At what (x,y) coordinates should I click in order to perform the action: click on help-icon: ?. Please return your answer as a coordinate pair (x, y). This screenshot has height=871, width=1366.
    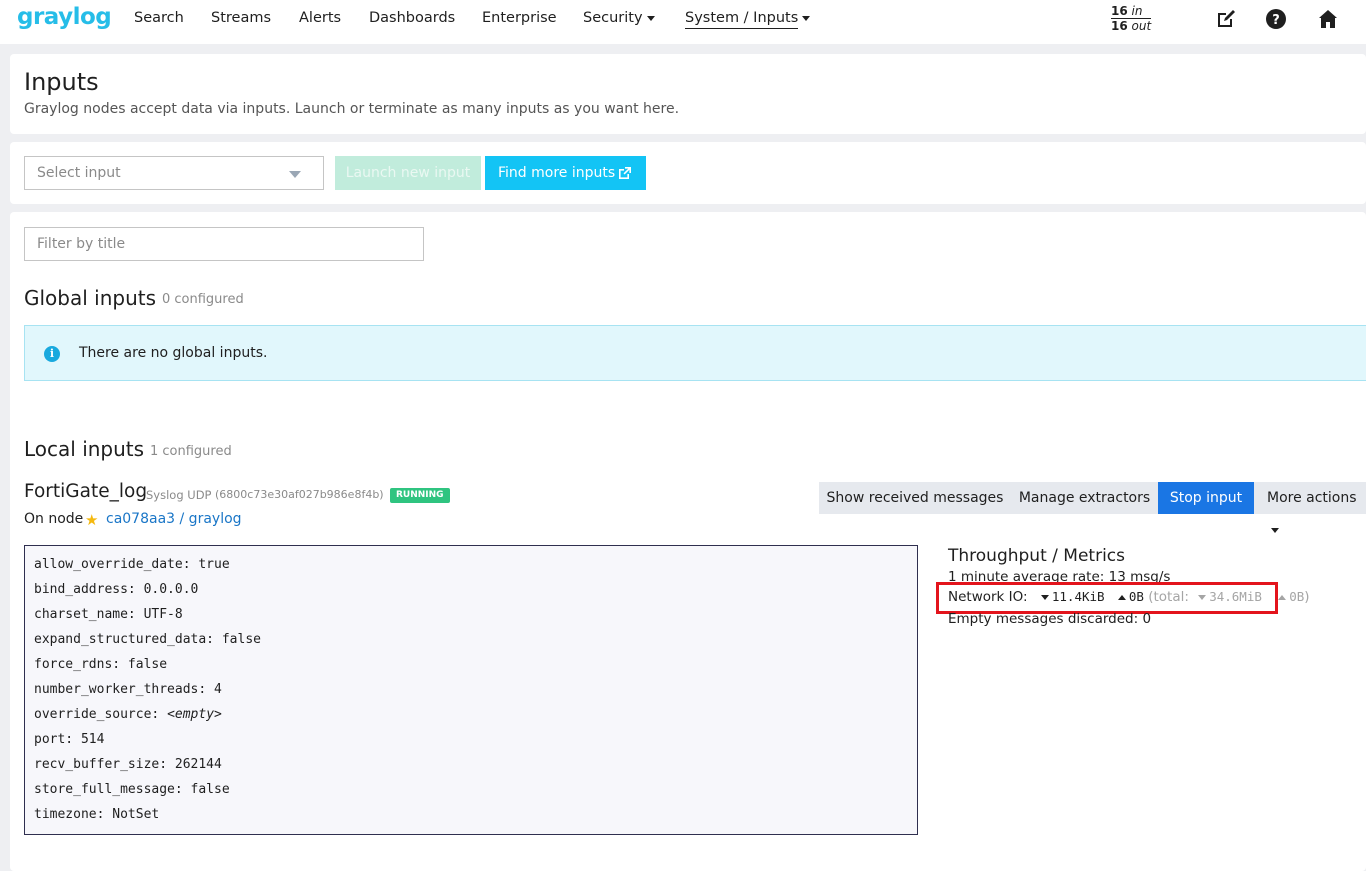
    Looking at the image, I should click on (1276, 19).